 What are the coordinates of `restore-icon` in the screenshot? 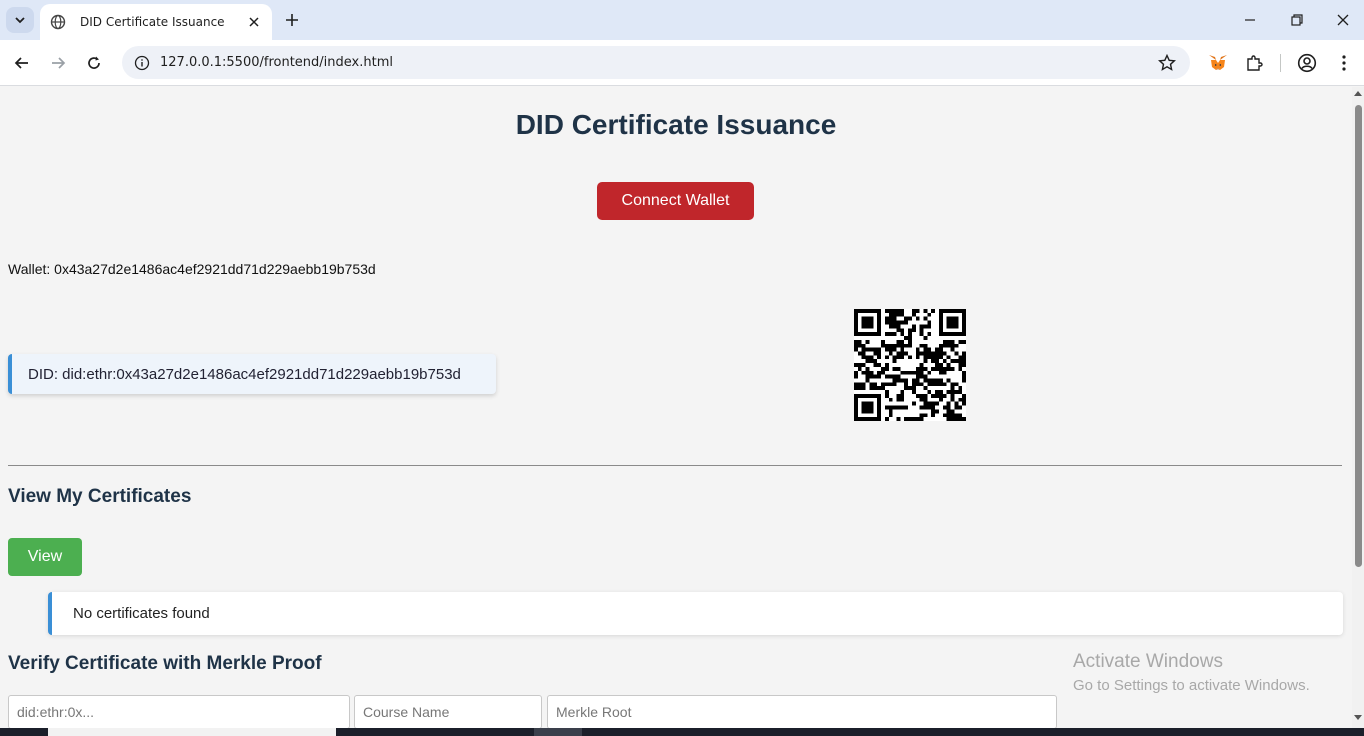 It's located at (1297, 20).